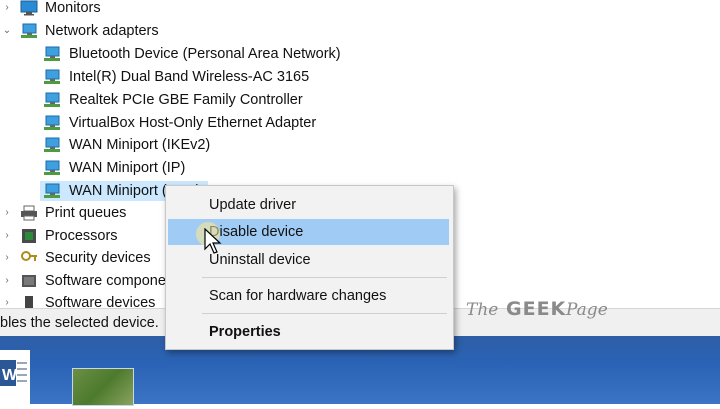  What do you see at coordinates (587, 310) in the screenshot?
I see `watermark-page: Page` at bounding box center [587, 310].